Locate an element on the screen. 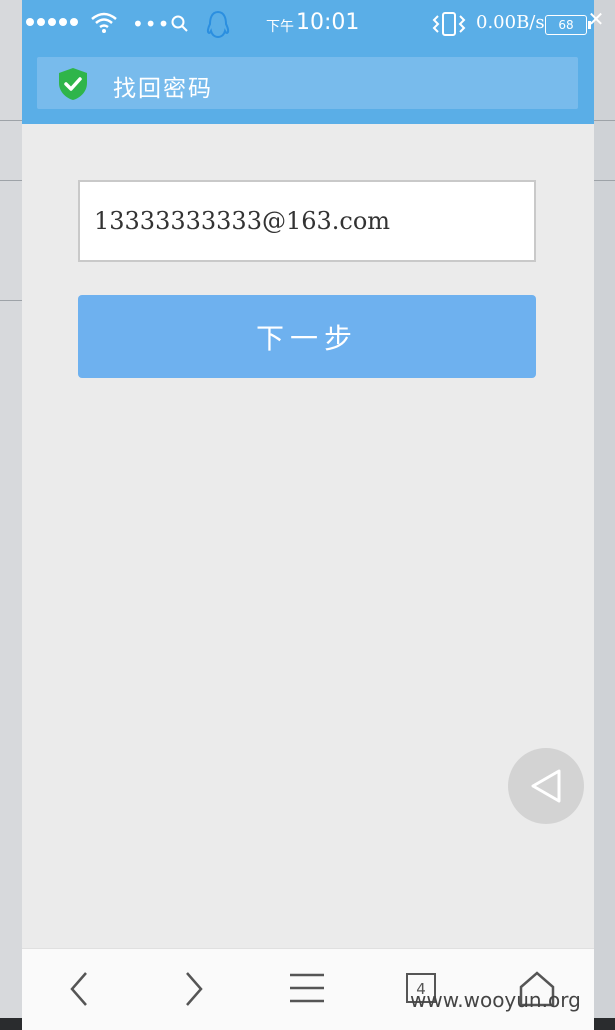 This screenshot has width=615, height=1030. status-time-prefix: 下午 is located at coordinates (280, 27).